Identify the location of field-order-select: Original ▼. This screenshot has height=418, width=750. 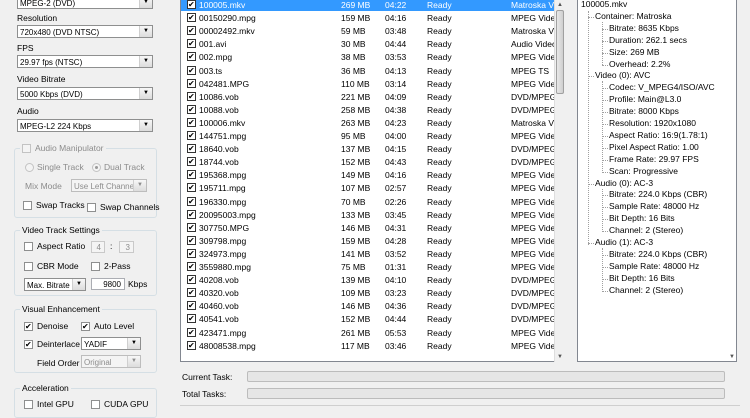
(111, 361).